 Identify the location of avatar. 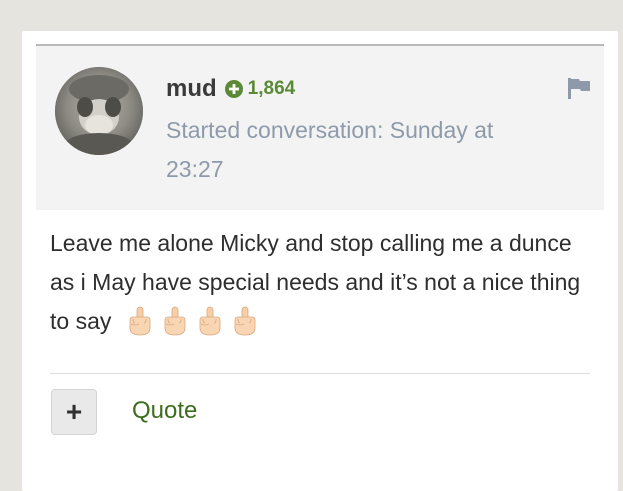
(99, 111).